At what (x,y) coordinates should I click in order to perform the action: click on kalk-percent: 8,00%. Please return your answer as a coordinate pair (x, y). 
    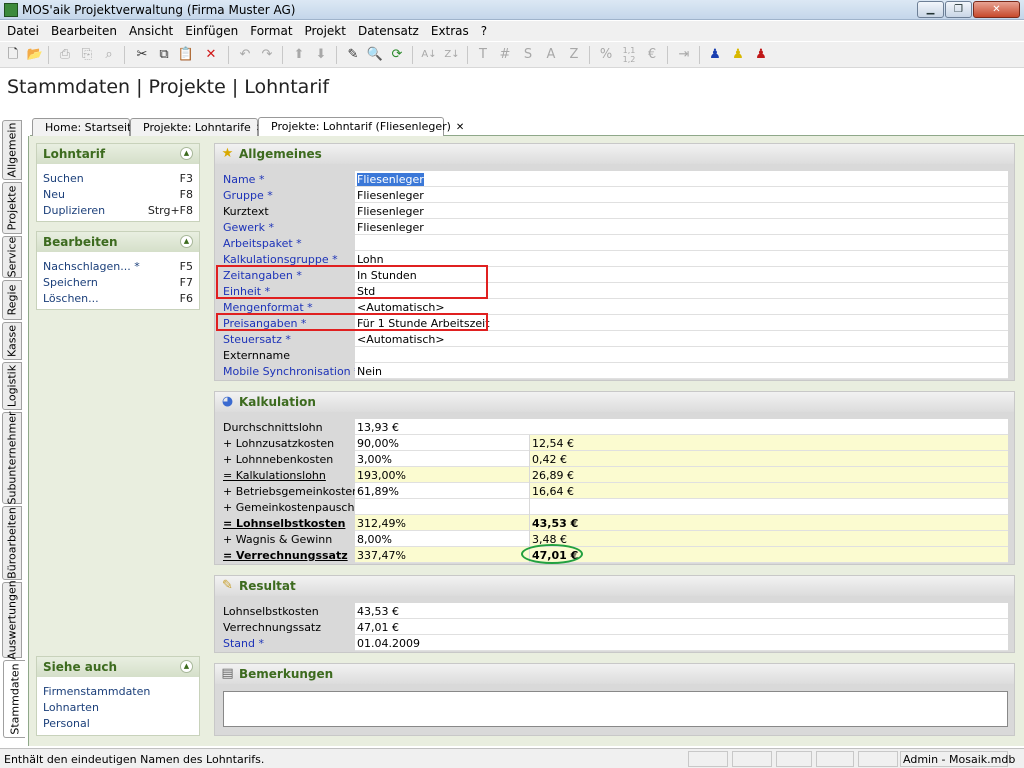
    Looking at the image, I should click on (442, 539).